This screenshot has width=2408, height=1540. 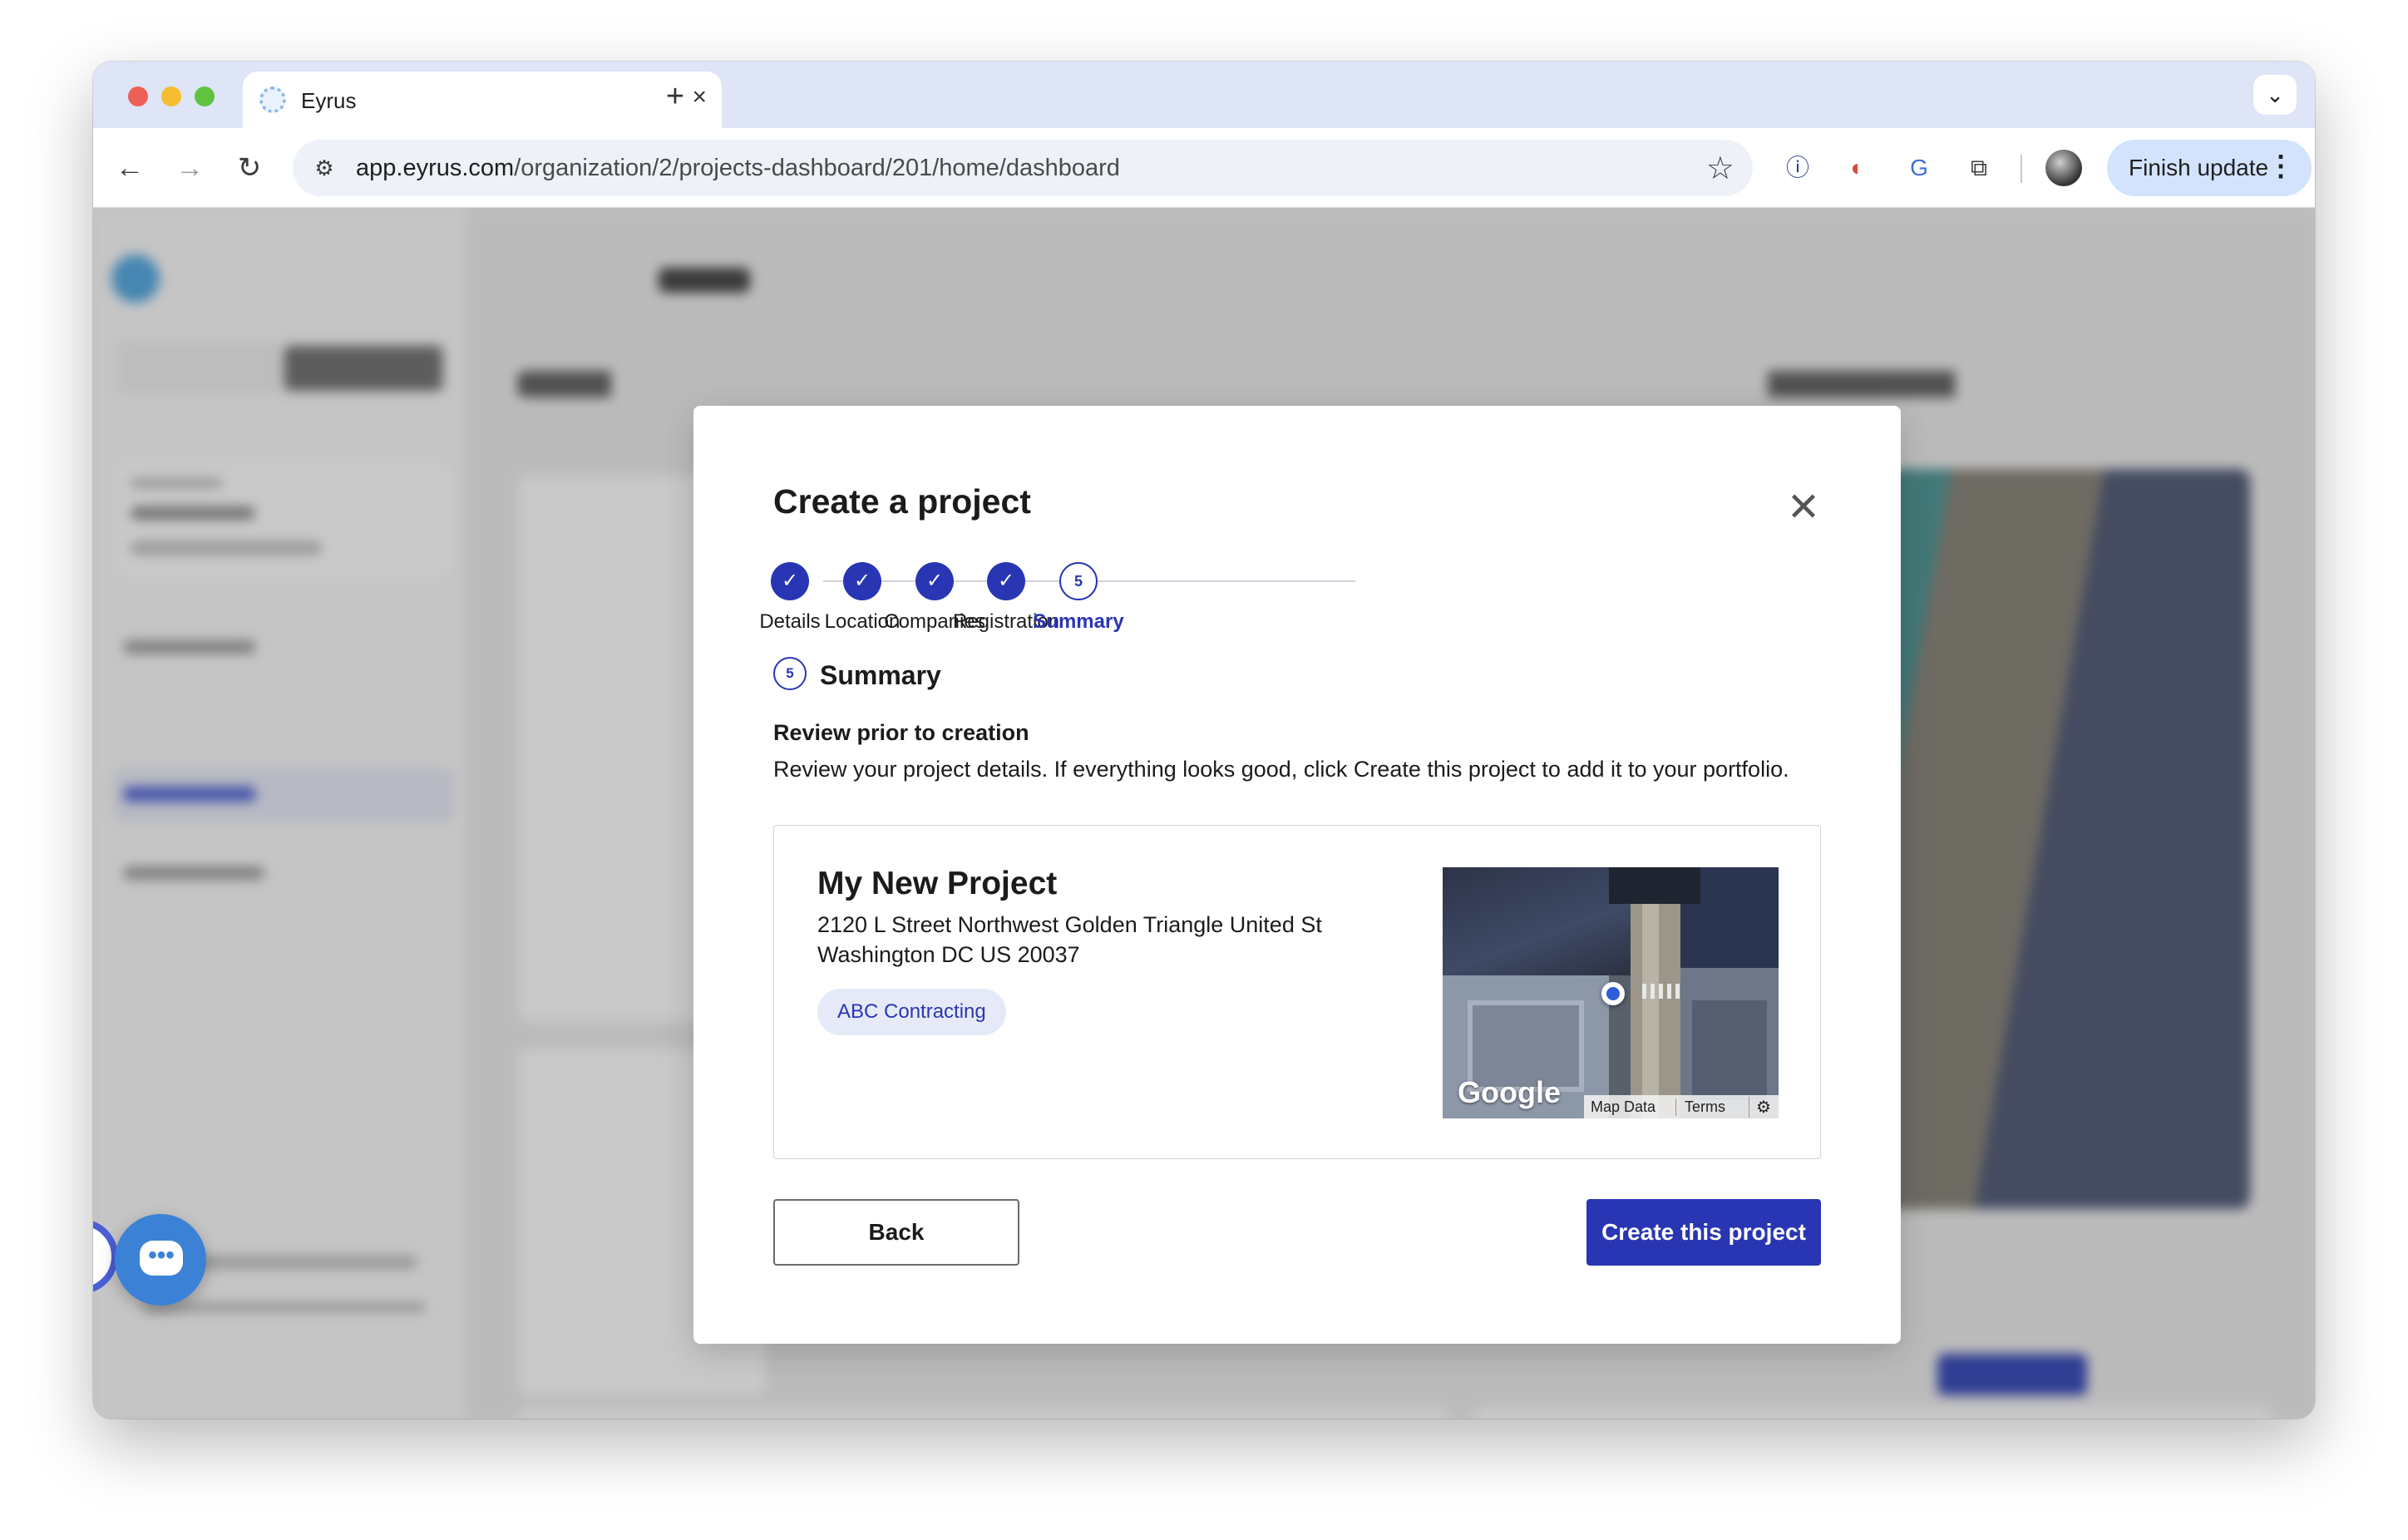 I want to click on finish-update-button: Finish update ⋮, so click(x=2210, y=168).